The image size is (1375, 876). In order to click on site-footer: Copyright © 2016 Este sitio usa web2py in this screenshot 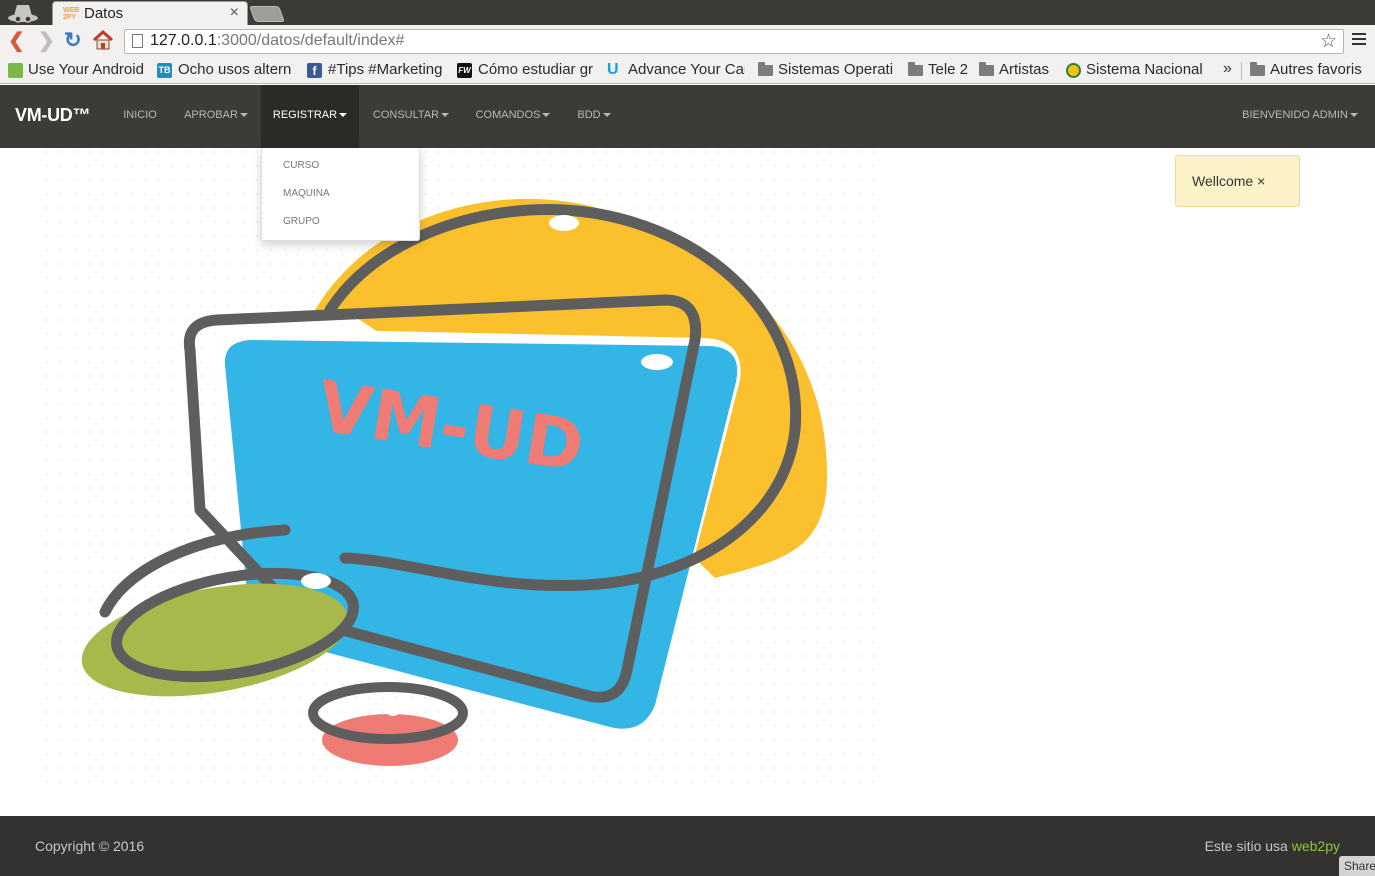, I will do `click(687, 846)`.